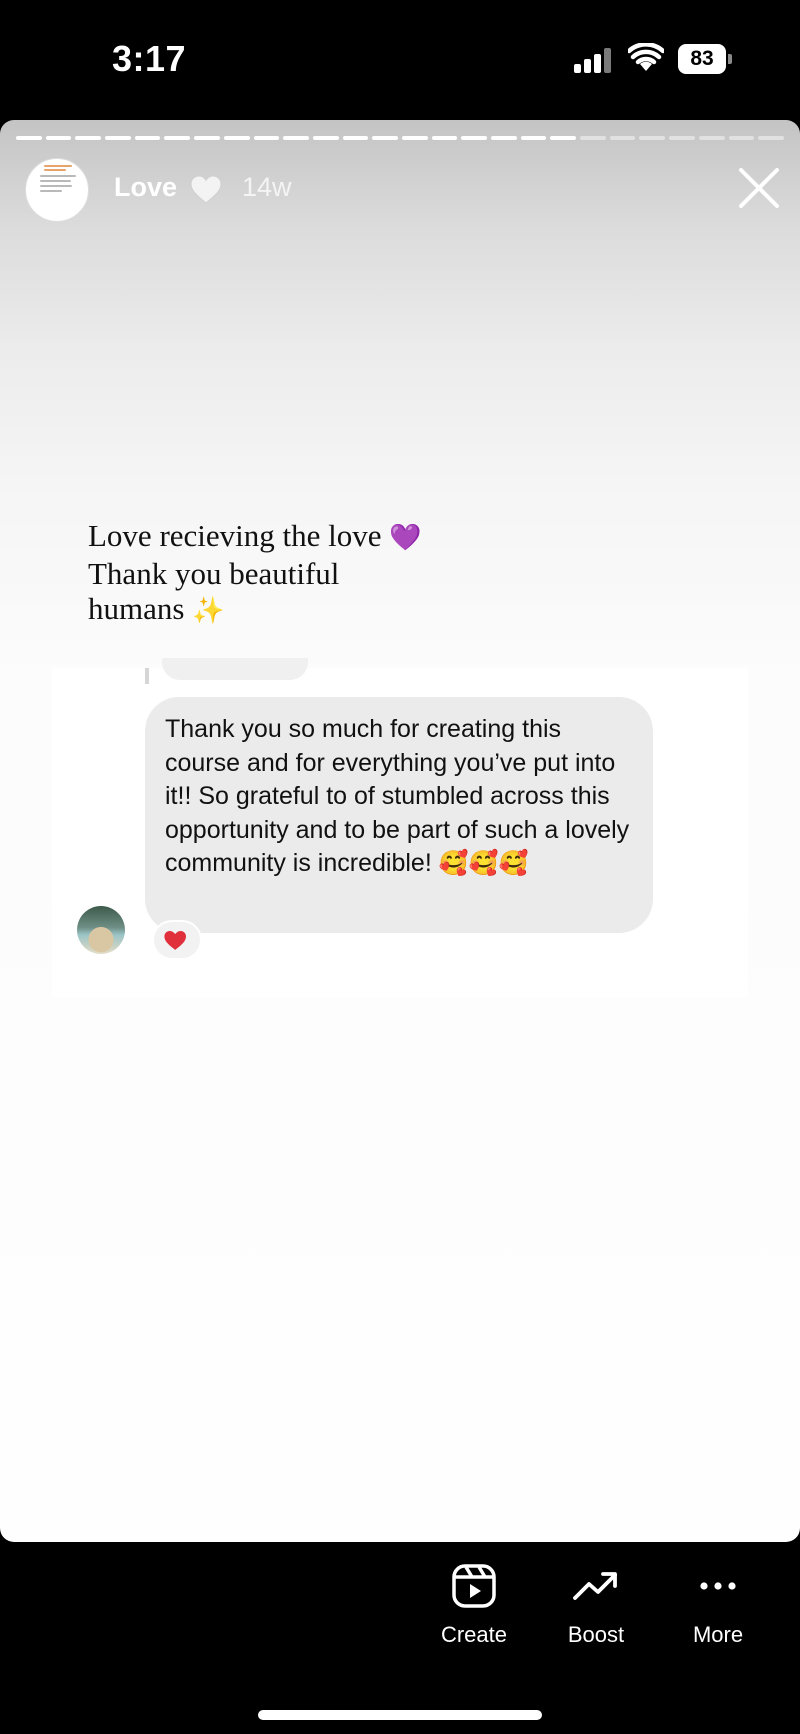 This screenshot has height=1734, width=800. Describe the element at coordinates (702, 59) in the screenshot. I see `battery-level: 83` at that location.